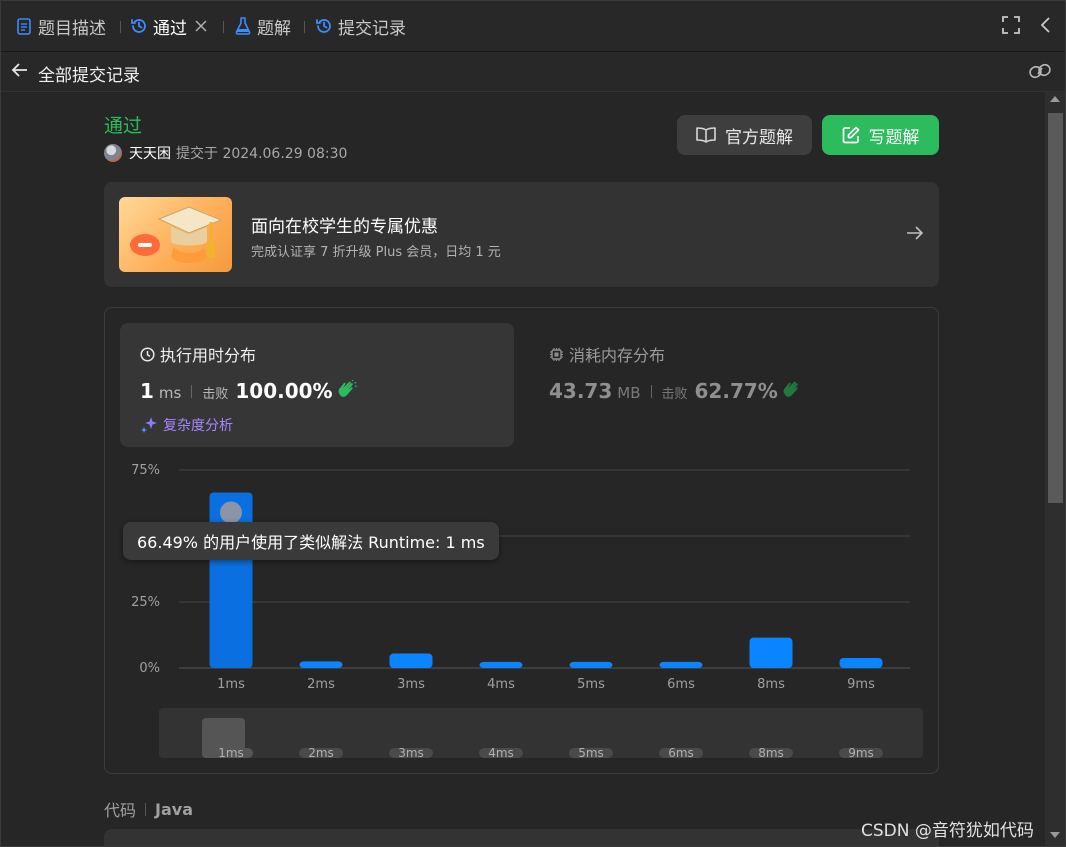 The width and height of the screenshot is (1066, 847). I want to click on slider-tick-label: 9ms, so click(861, 753).